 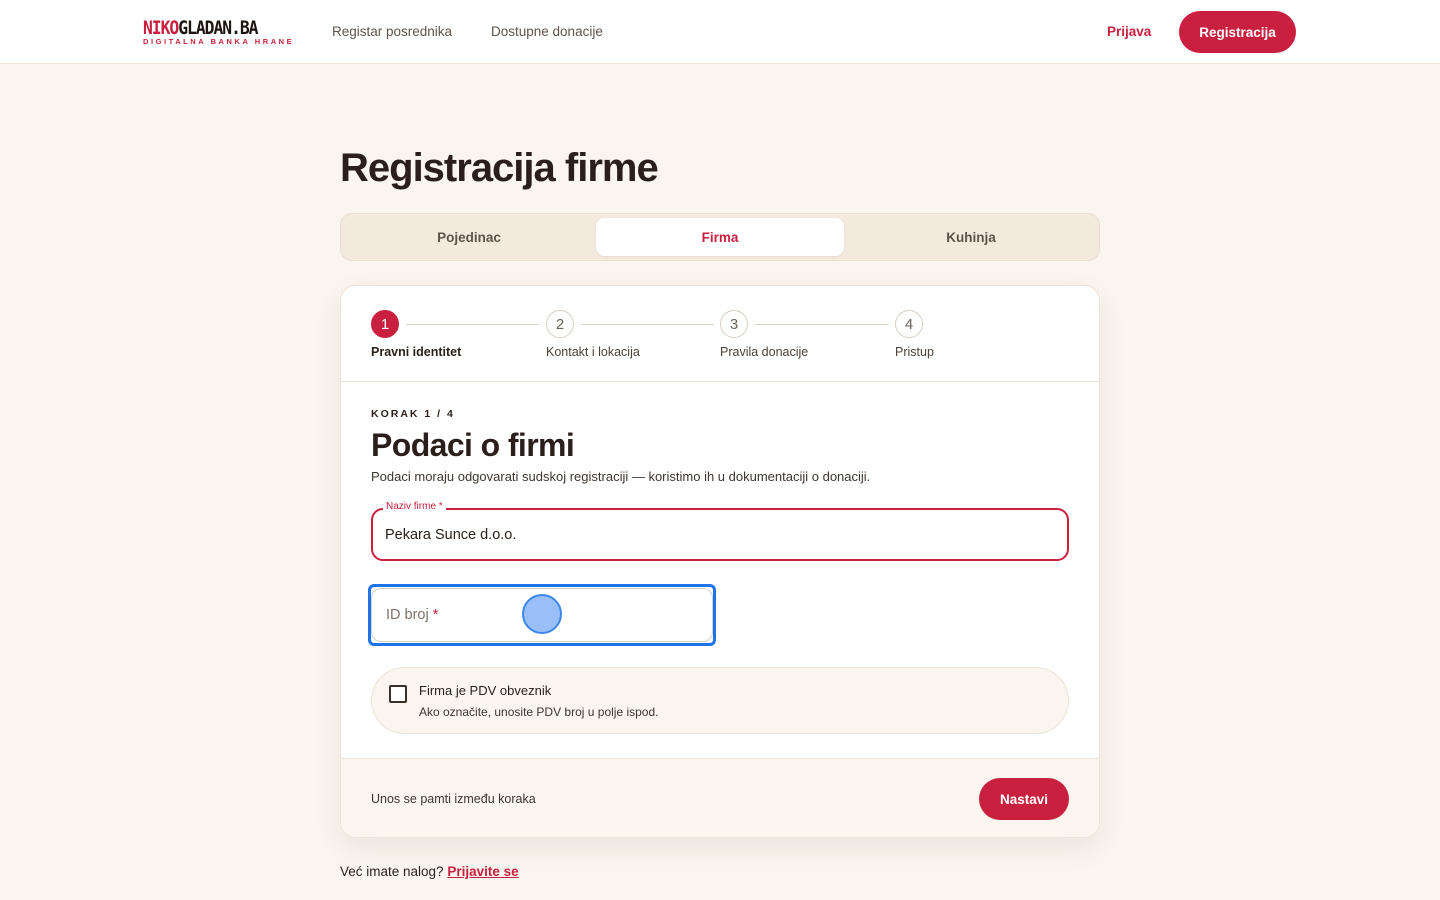 I want to click on pdv-checkbox-label: Firma je PDV obveznik, so click(x=485, y=690).